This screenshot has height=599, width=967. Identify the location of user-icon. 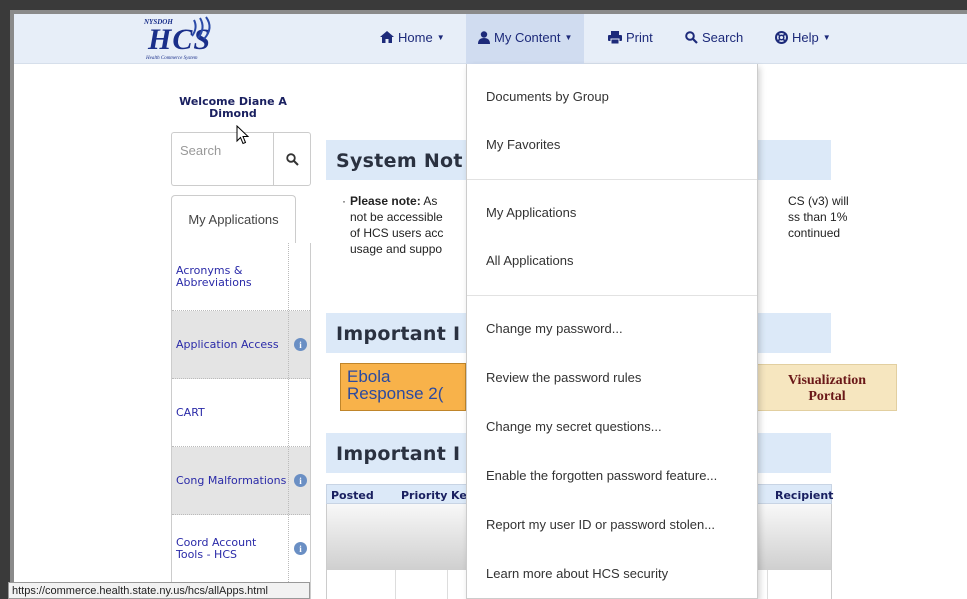
(484, 37).